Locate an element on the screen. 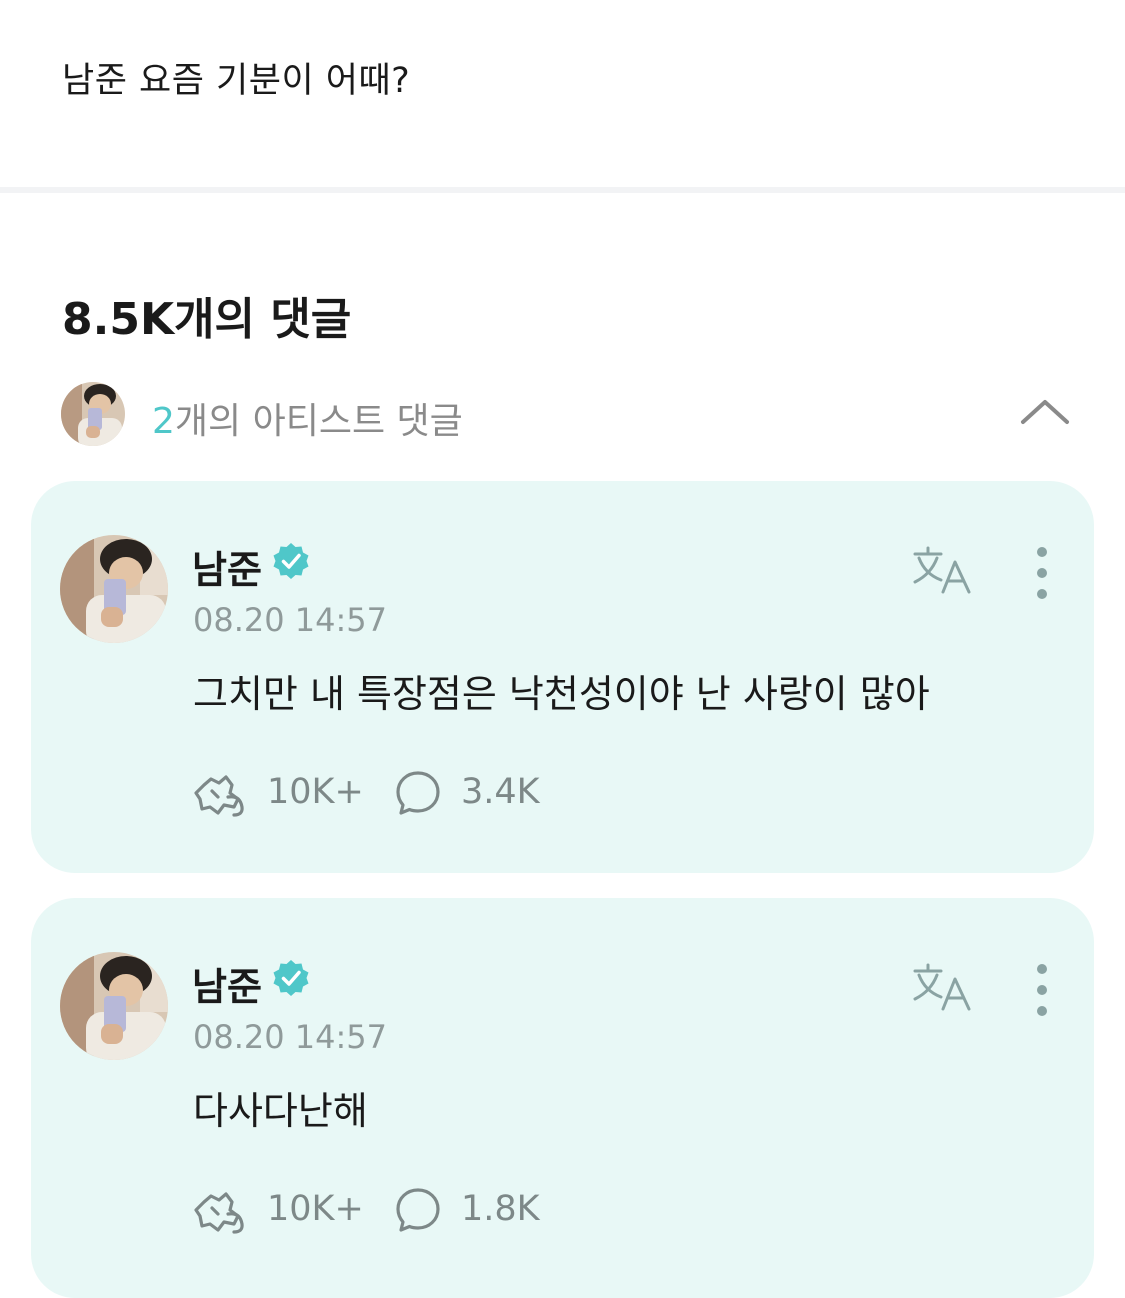 The image size is (1125, 1298). artist-avatar is located at coordinates (93, 414).